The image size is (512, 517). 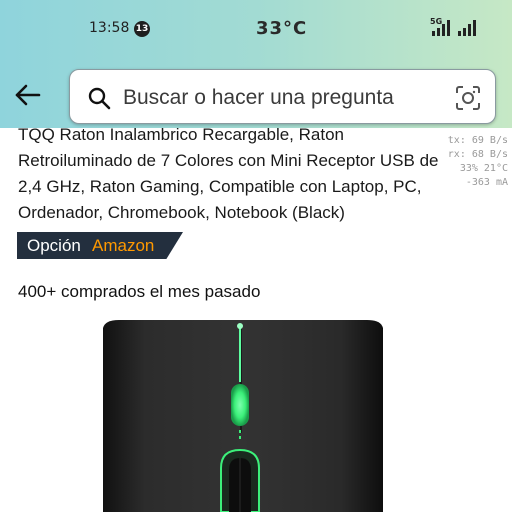 What do you see at coordinates (123, 245) in the screenshot?
I see `choice-badge-brand: Amazon` at bounding box center [123, 245].